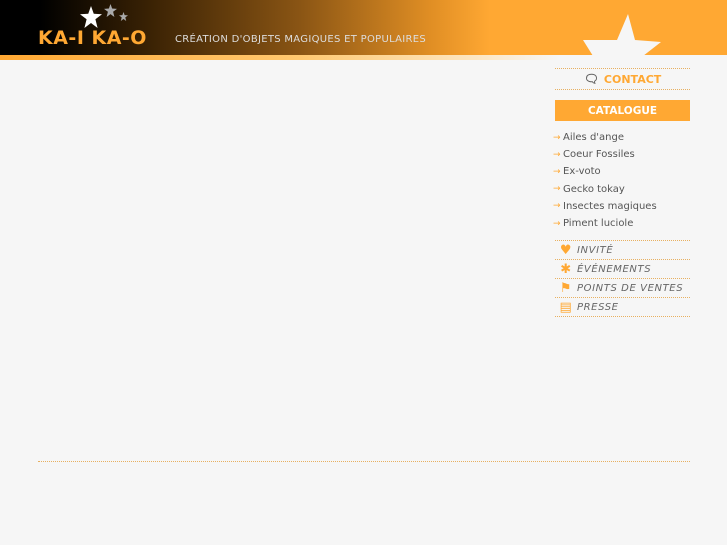  I want to click on catalogue-item: → Ailes d'ange, so click(621, 137).